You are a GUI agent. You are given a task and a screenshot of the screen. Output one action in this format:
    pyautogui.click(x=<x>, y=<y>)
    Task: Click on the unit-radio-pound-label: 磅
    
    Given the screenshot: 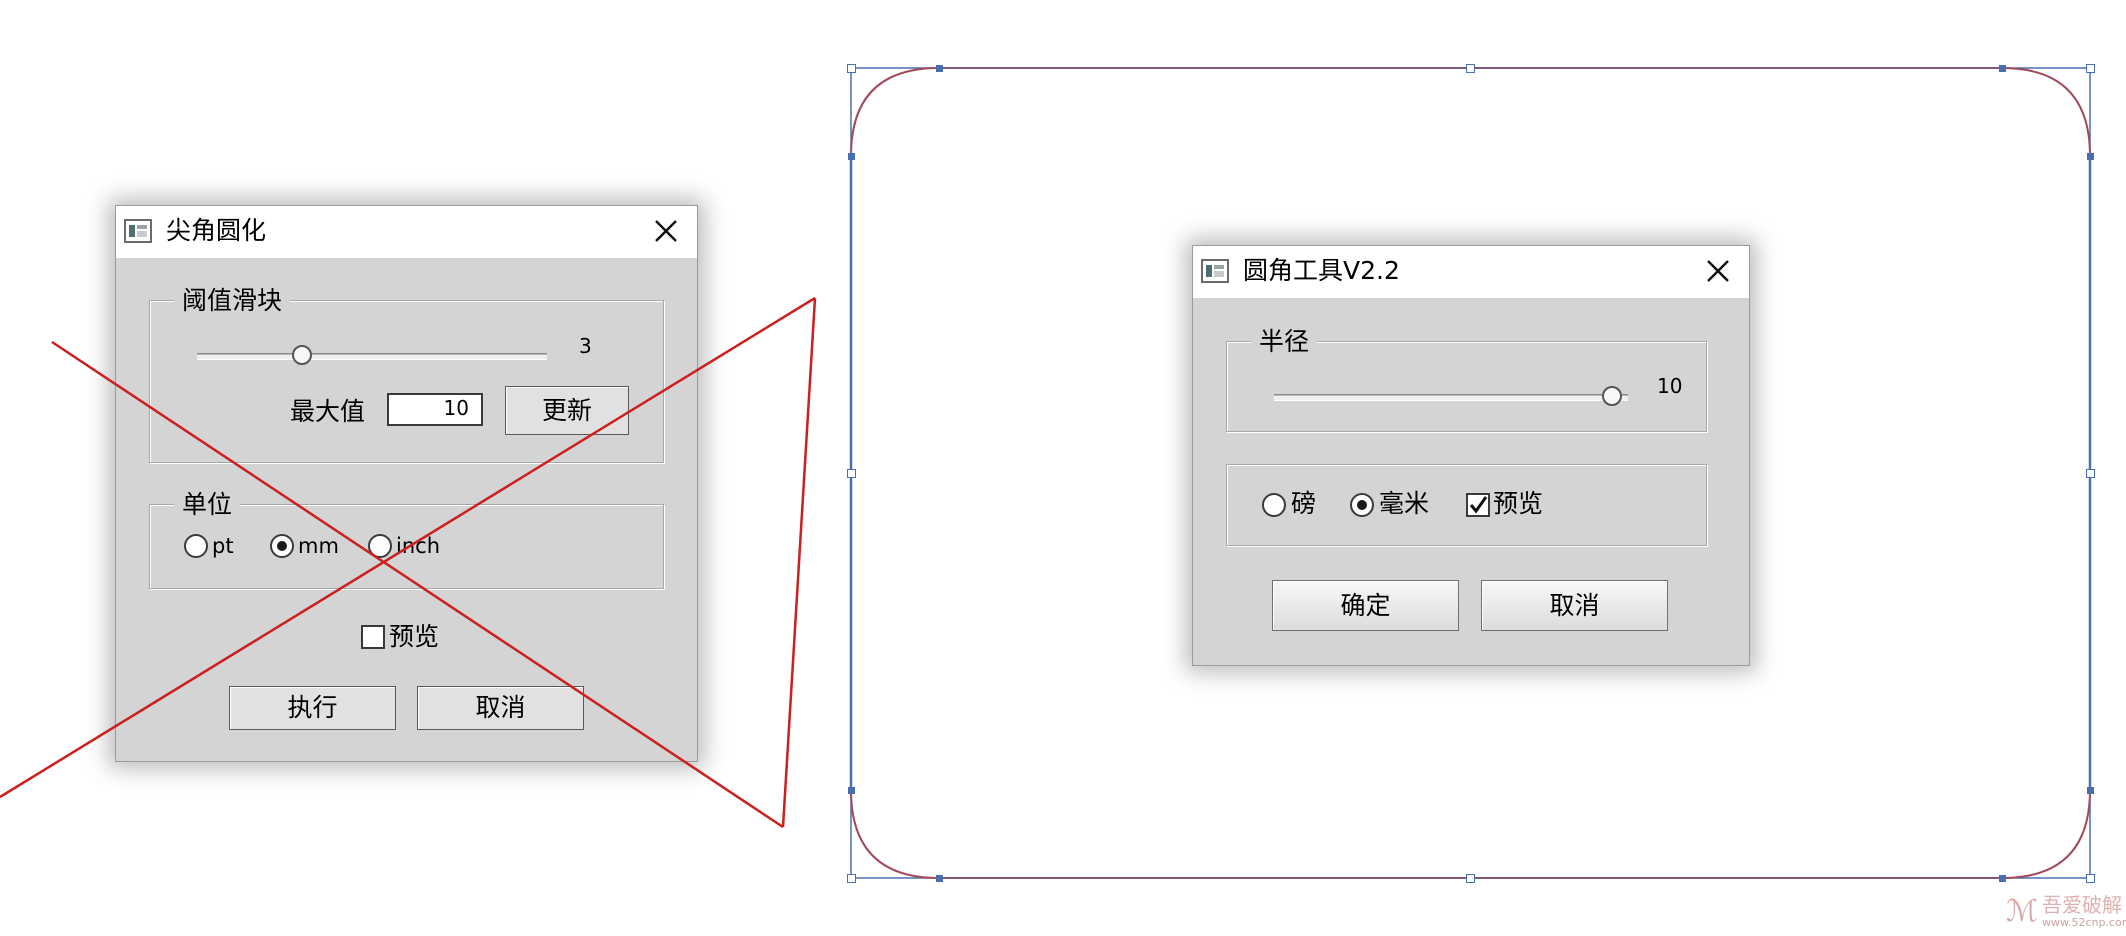 What is the action you would take?
    pyautogui.click(x=1304, y=503)
    